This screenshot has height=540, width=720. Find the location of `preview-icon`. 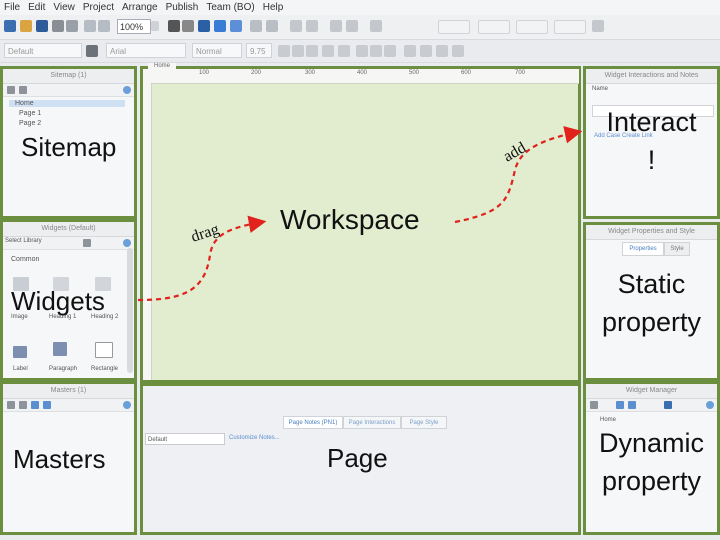

preview-icon is located at coordinates (204, 26).